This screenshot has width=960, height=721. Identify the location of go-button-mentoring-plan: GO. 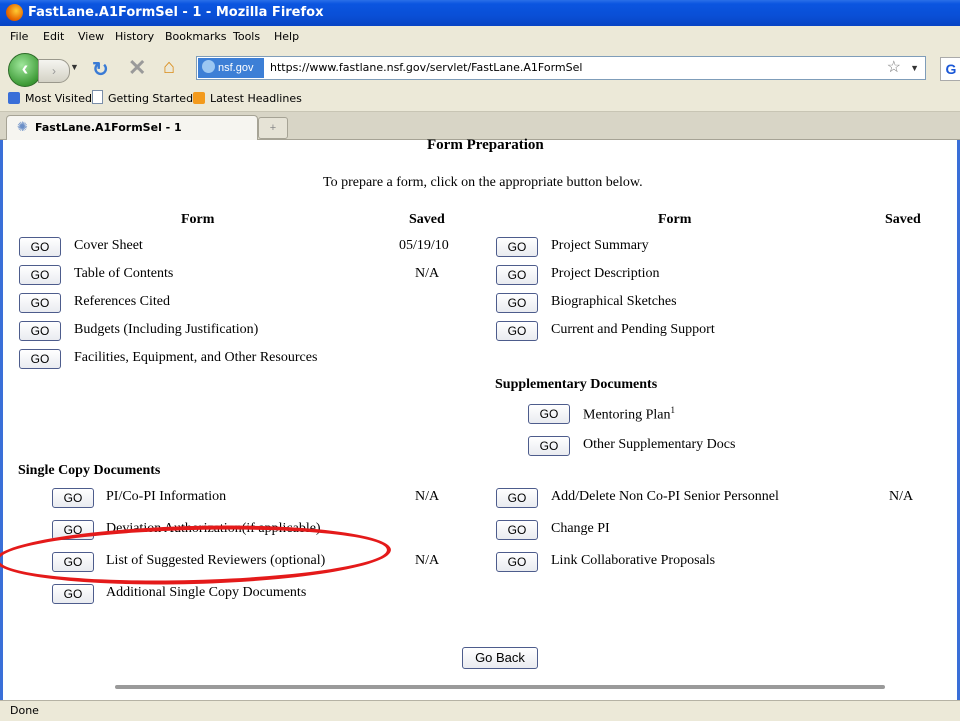
(549, 414).